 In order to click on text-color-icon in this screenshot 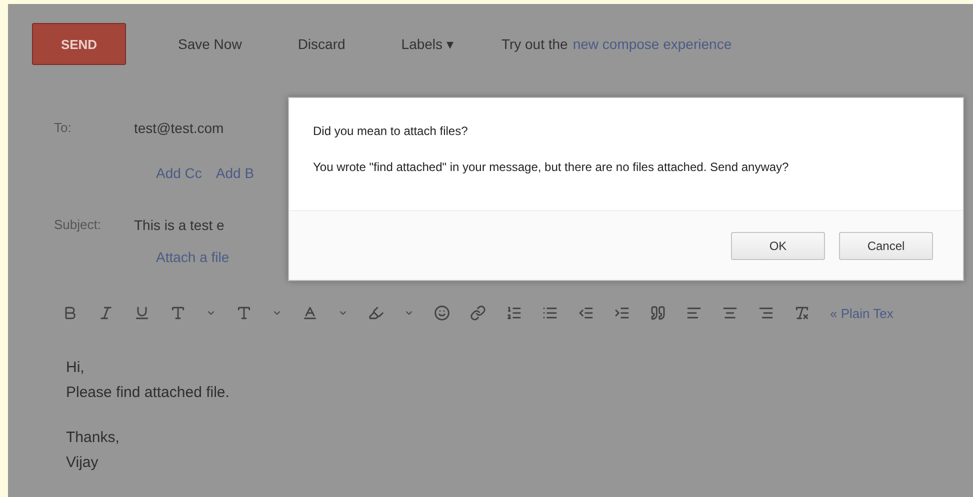, I will do `click(310, 313)`.